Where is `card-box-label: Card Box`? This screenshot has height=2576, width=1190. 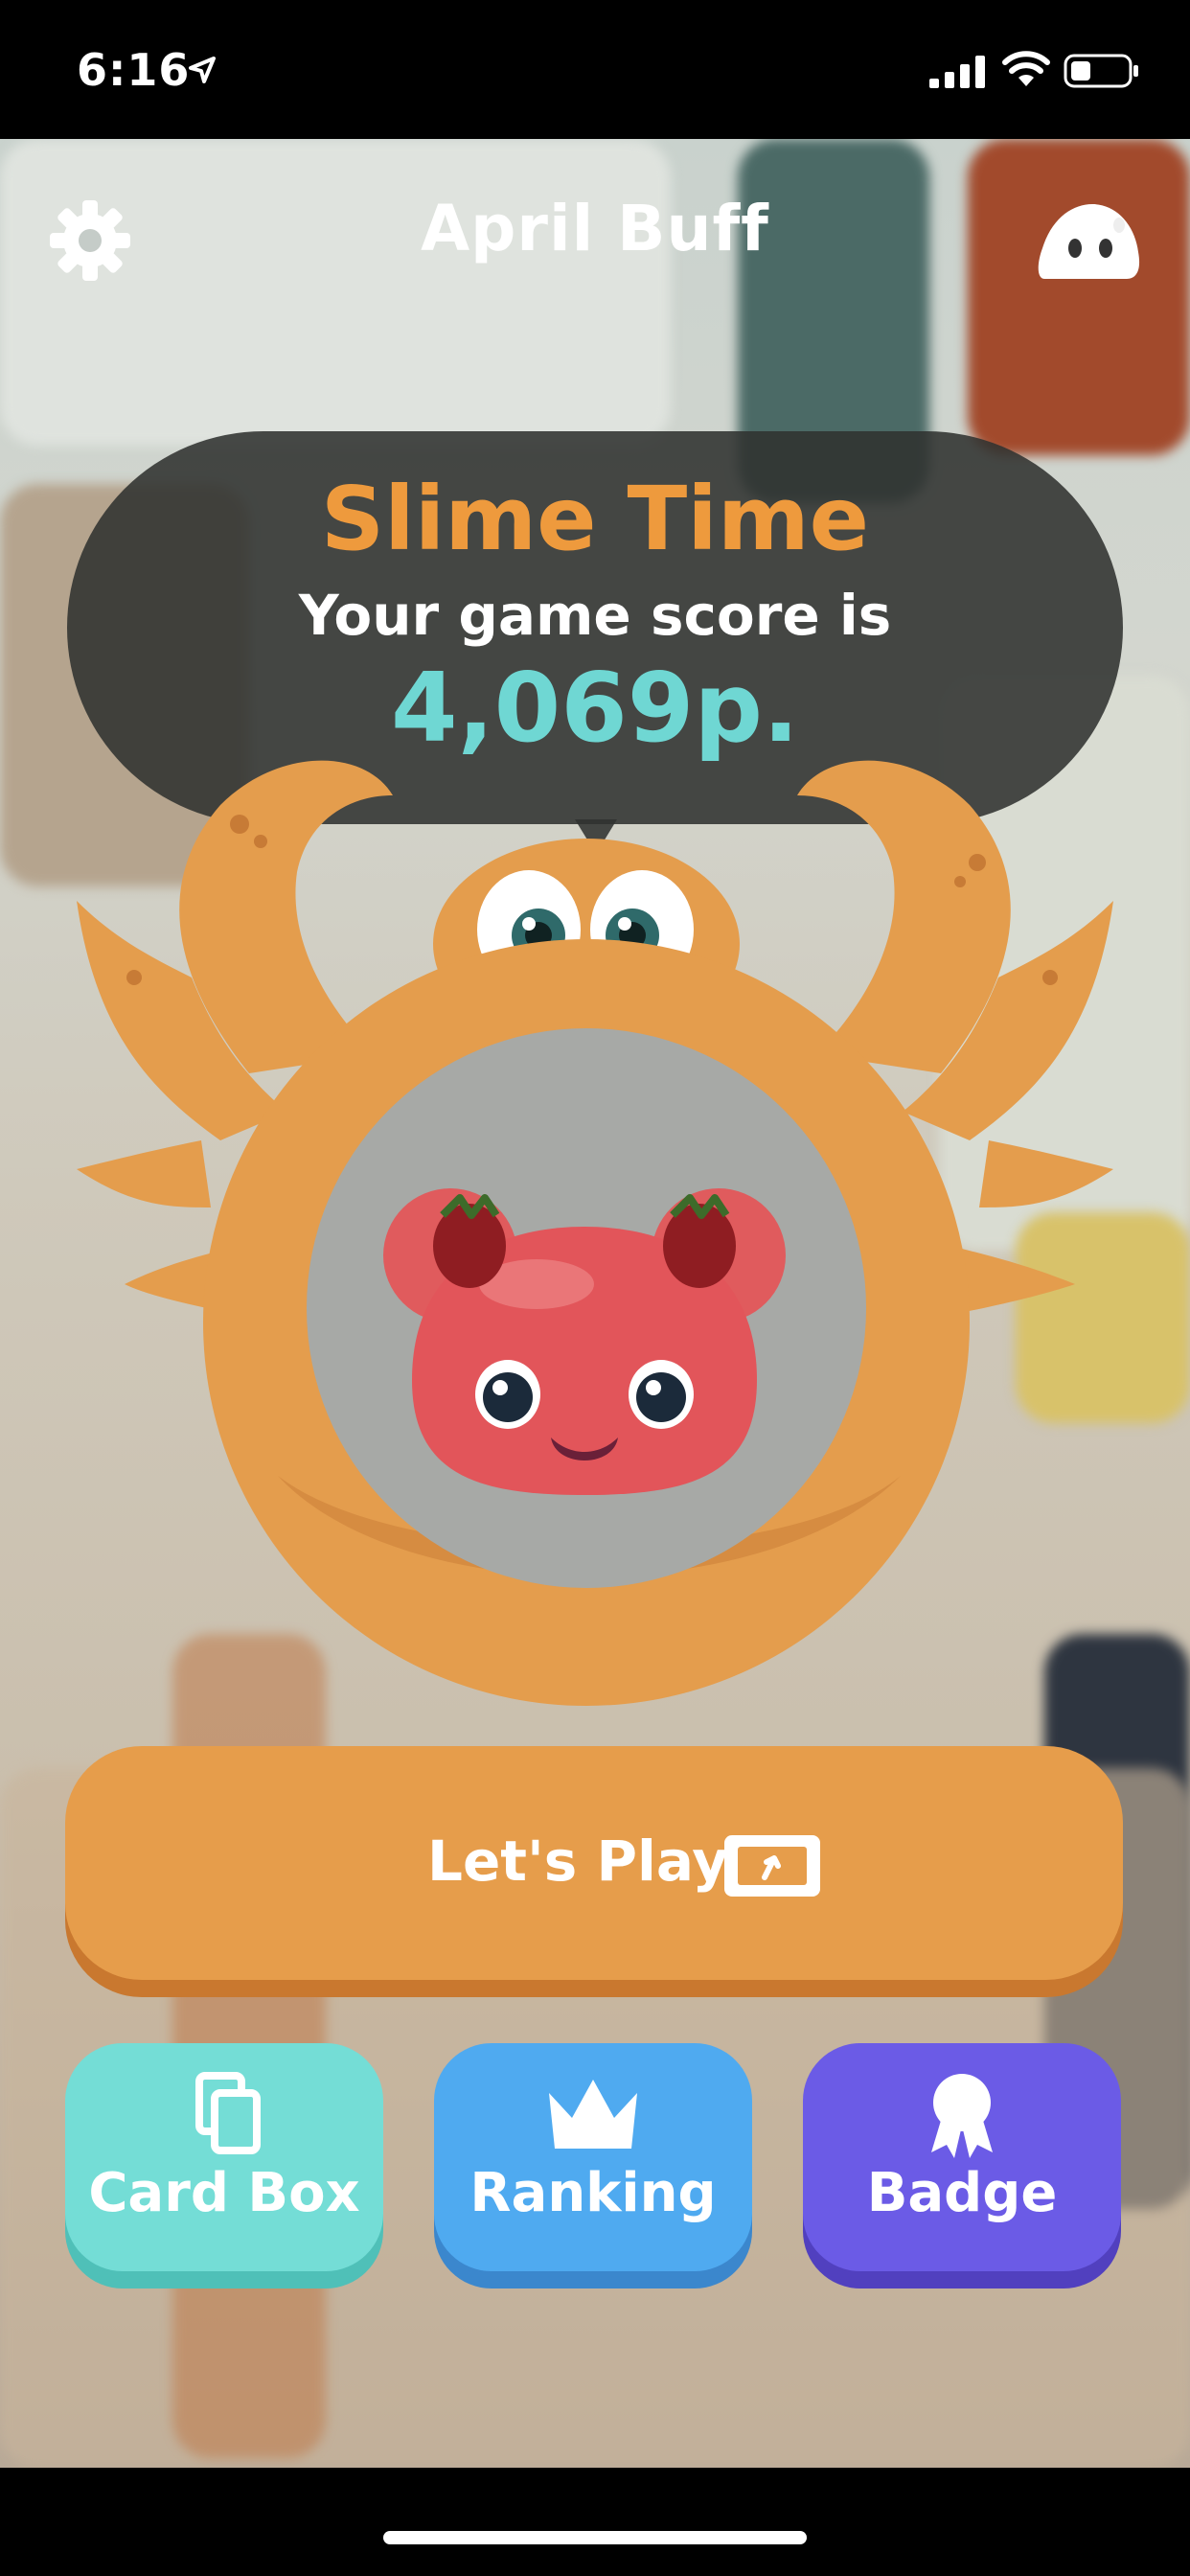 card-box-label: Card Box is located at coordinates (224, 2193).